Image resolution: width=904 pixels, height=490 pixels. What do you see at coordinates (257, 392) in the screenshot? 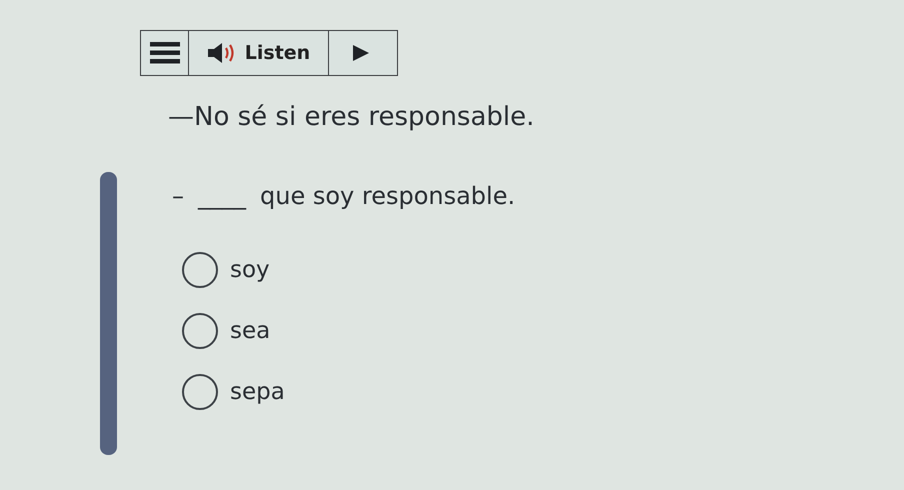
I see `option-label: sepa` at bounding box center [257, 392].